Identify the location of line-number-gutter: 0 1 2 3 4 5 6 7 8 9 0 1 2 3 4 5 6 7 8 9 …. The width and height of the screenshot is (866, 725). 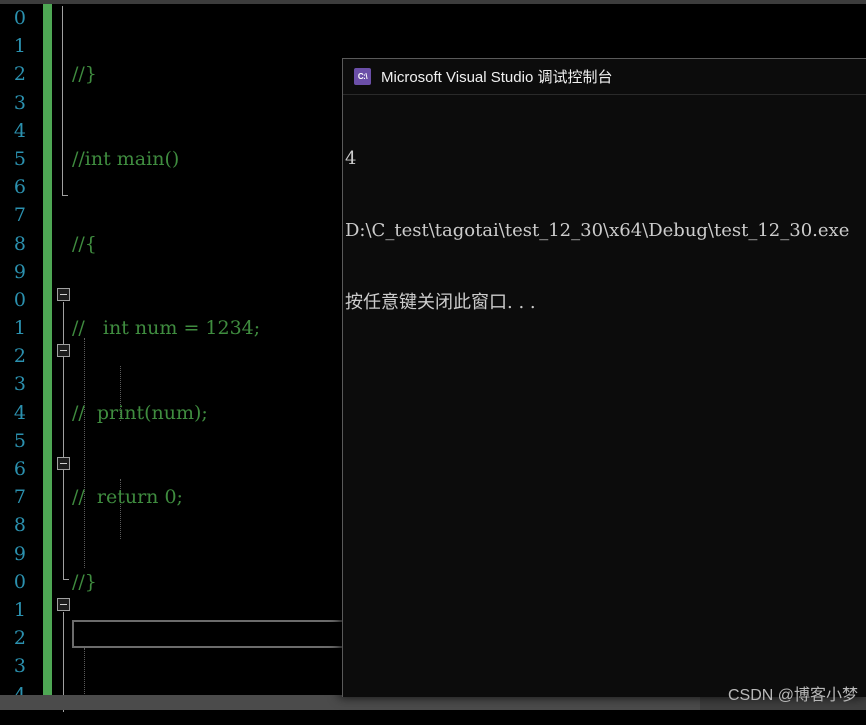
(14, 357).